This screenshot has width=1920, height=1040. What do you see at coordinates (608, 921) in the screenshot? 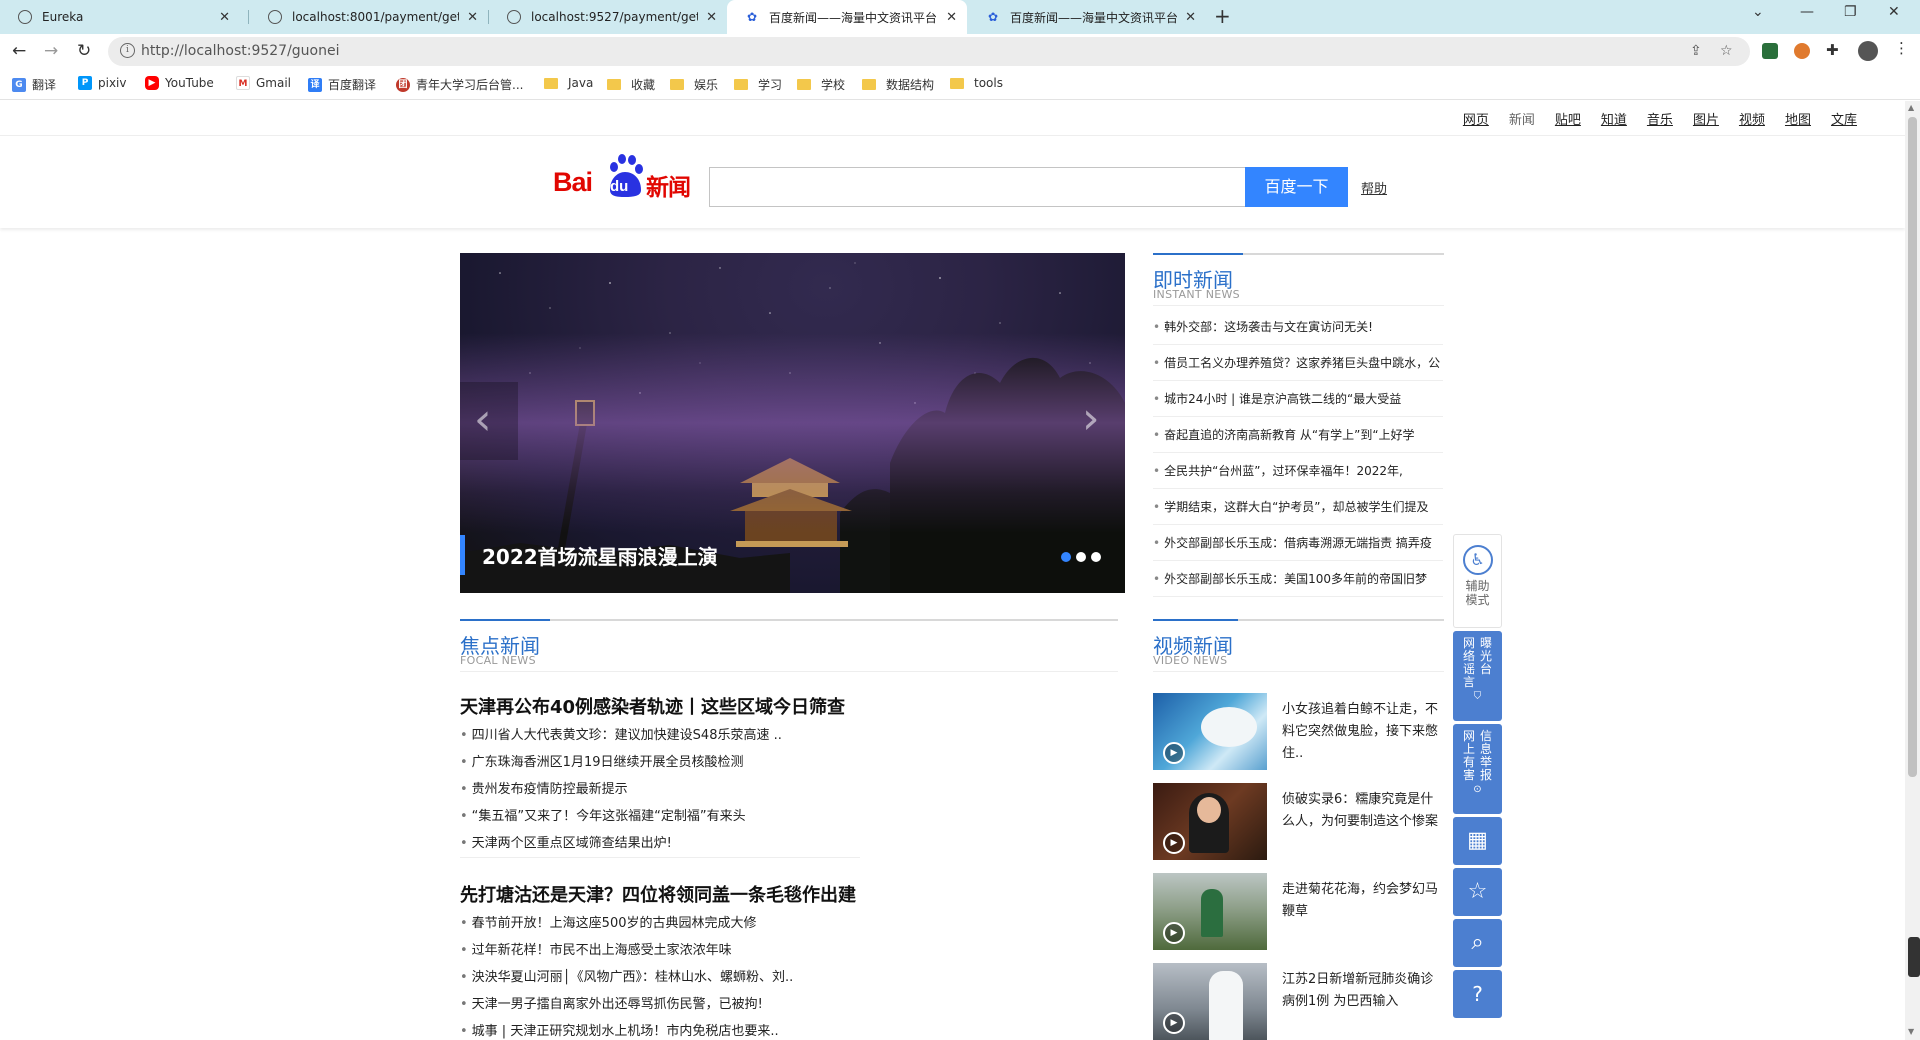
I see `focal-news-item: 春节前开放！上海这座500岁的古典园林完成大修` at bounding box center [608, 921].